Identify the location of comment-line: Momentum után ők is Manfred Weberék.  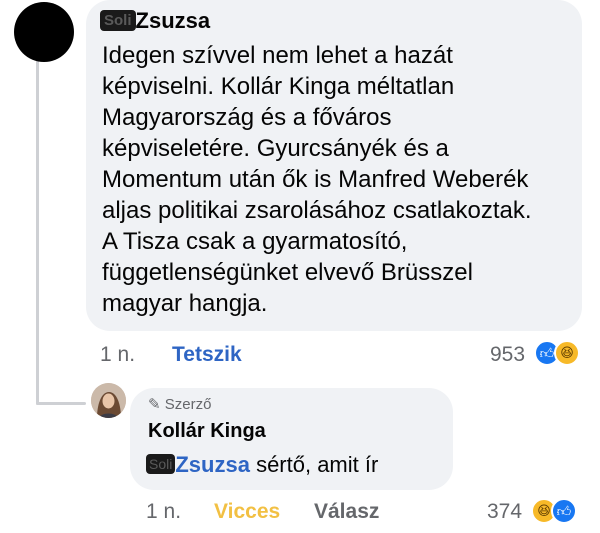
(315, 179).